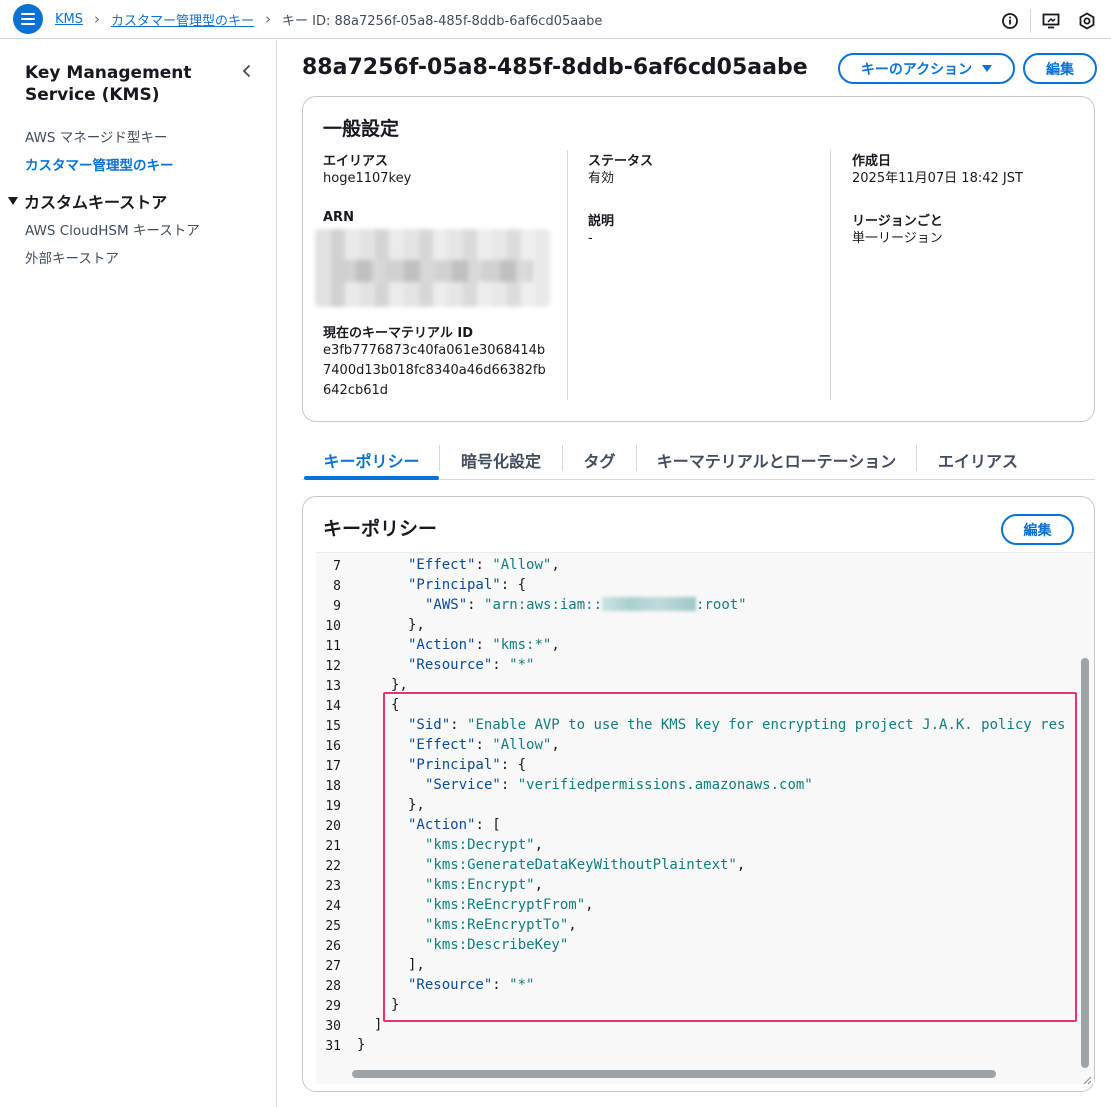  Describe the element at coordinates (378, 1025) in the screenshot. I see `code-line: ]` at that location.